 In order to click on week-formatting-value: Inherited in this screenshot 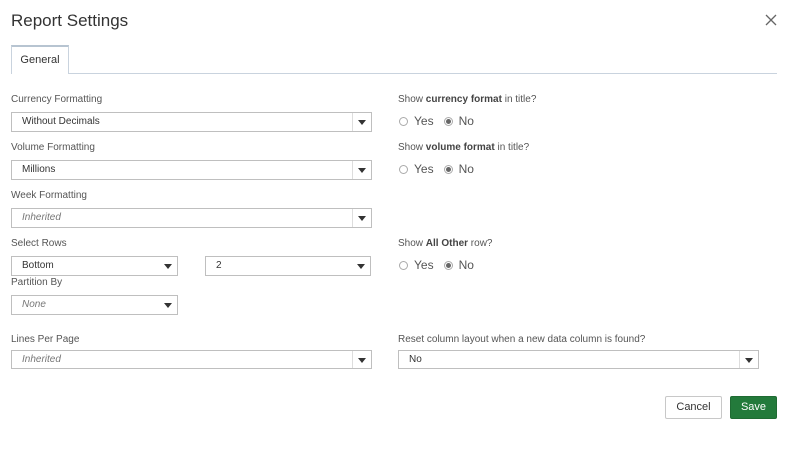, I will do `click(41, 217)`.